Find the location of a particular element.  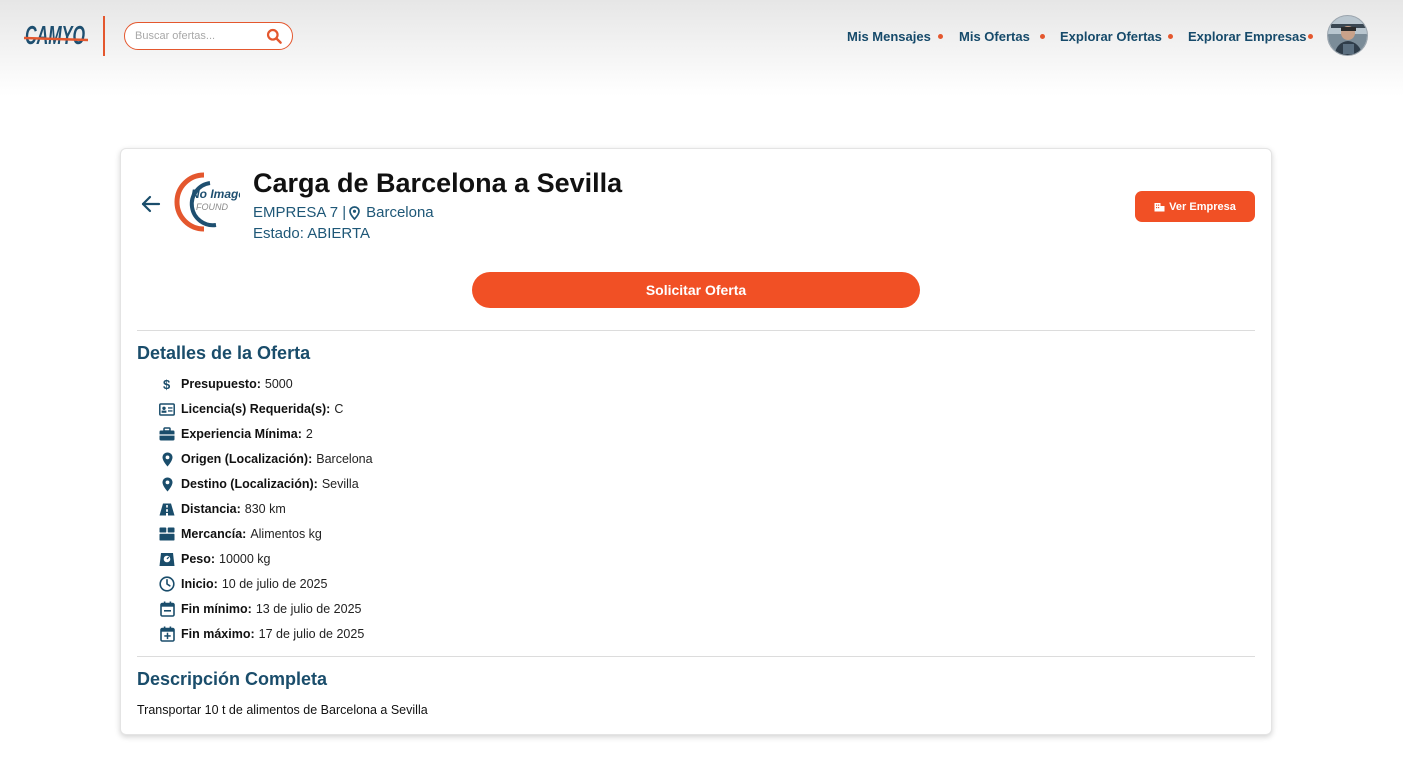

company-logo: No Image FOUND is located at coordinates (207, 202).